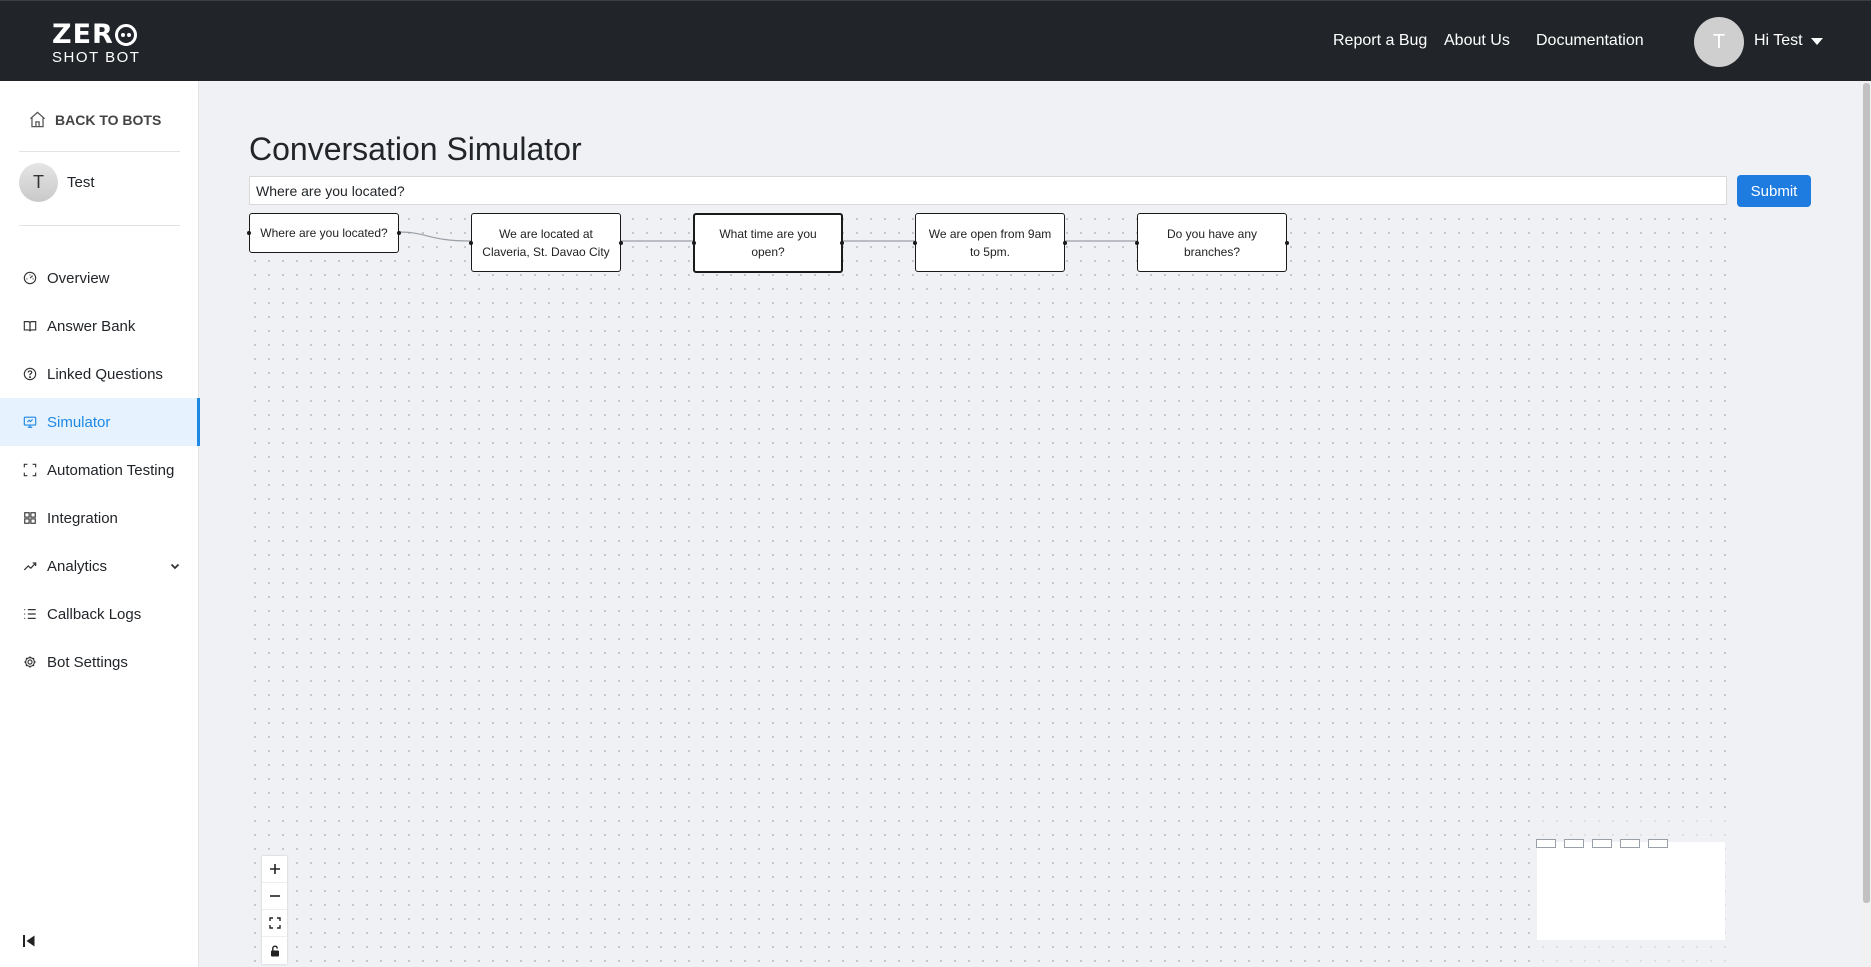 The width and height of the screenshot is (1871, 967). I want to click on sidebar-item-label: Simulator, so click(79, 422).